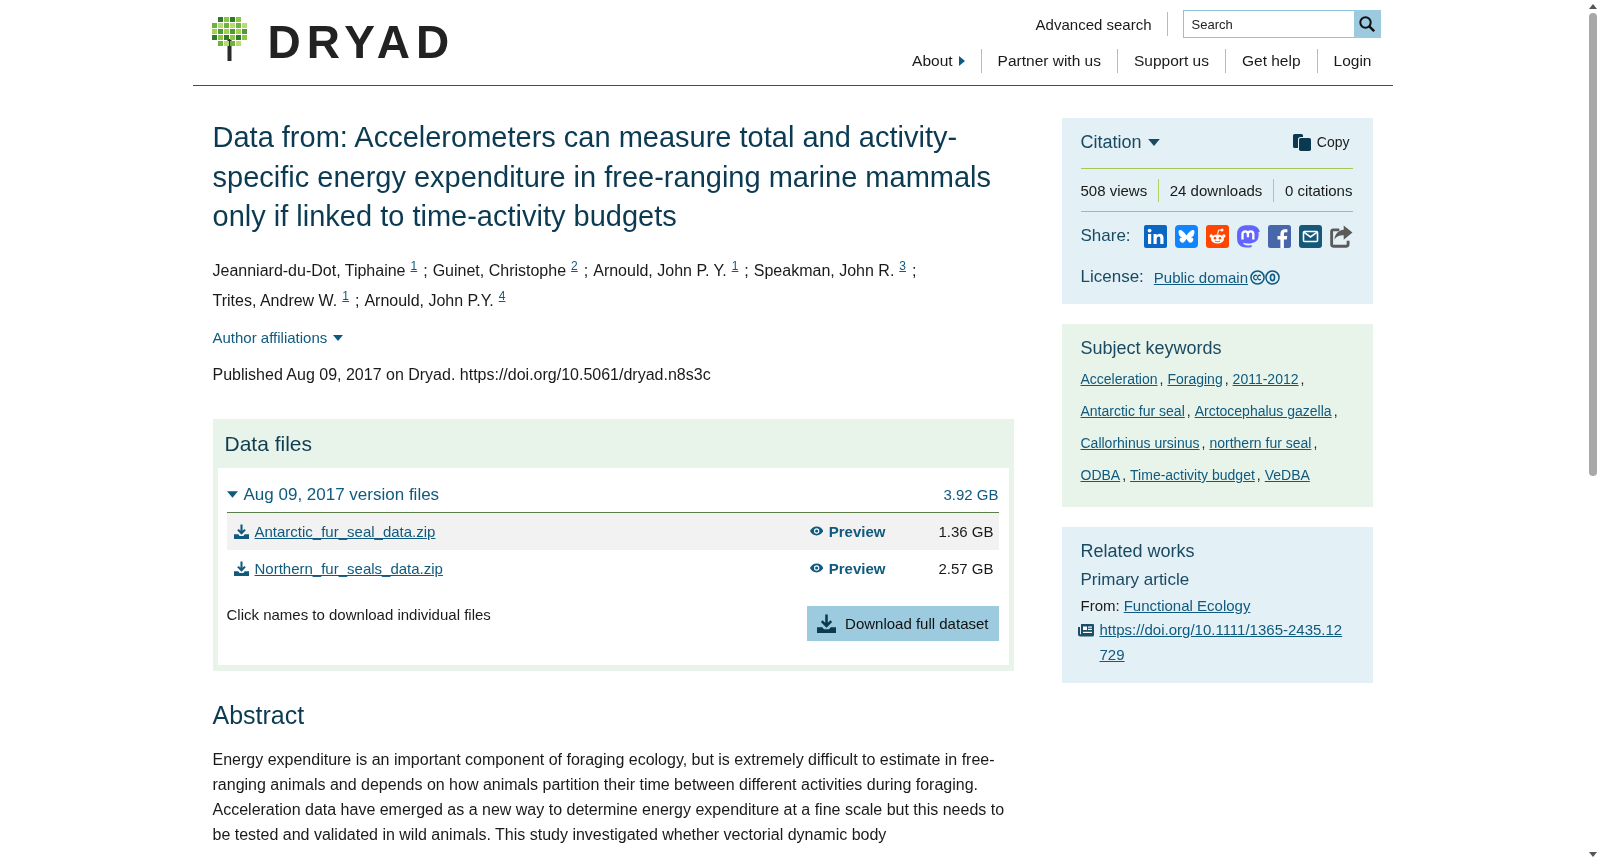 This screenshot has width=1600, height=861. I want to click on metric-text: 24 downloads, so click(1216, 190).